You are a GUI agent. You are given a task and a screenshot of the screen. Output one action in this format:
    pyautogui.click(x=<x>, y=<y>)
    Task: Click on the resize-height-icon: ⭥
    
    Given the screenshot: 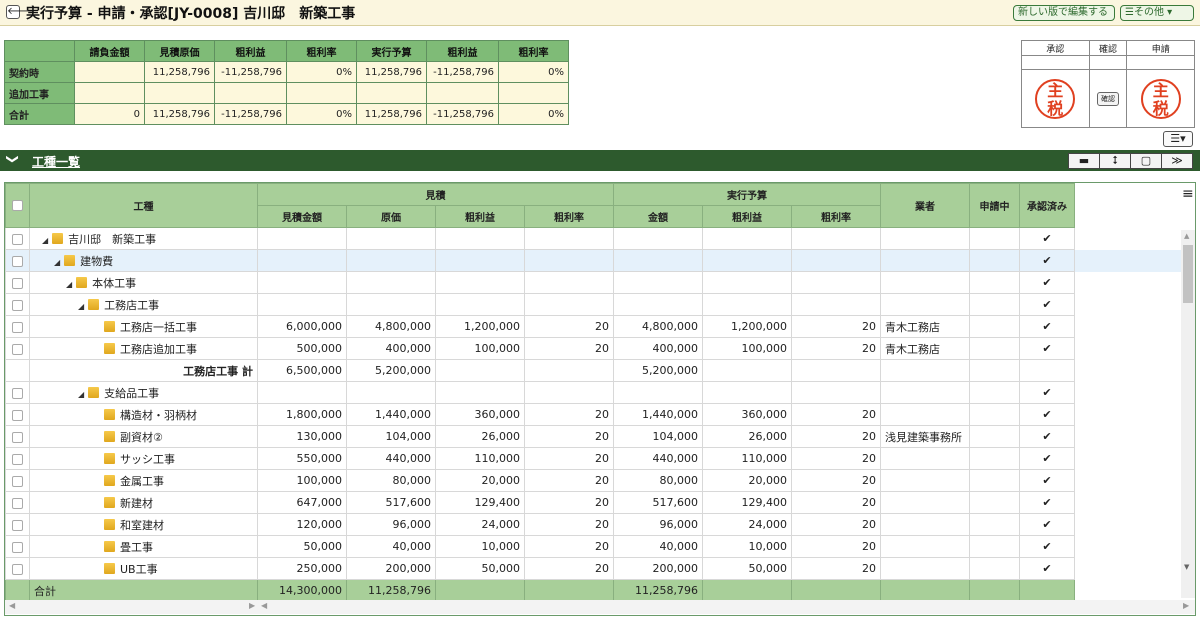 What is the action you would take?
    pyautogui.click(x=1115, y=161)
    